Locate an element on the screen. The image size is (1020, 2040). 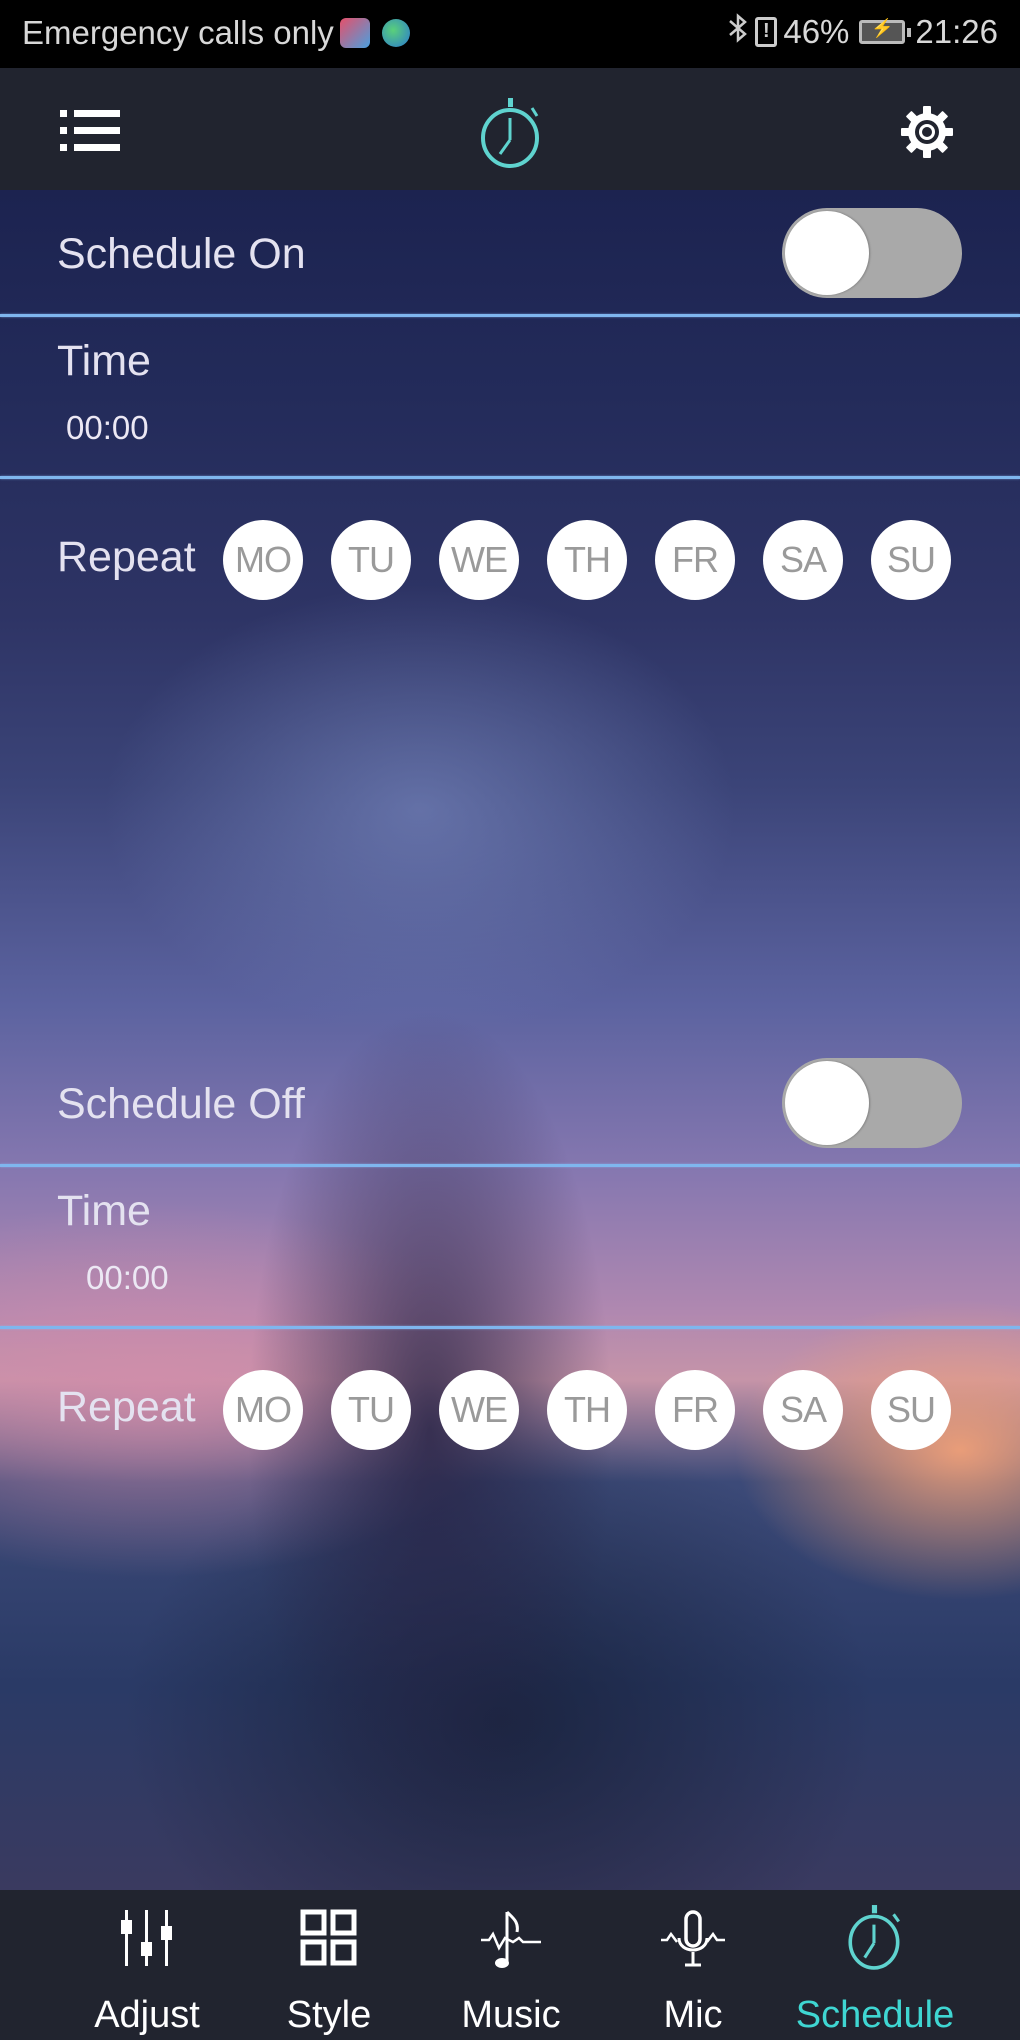
nav-item-mic: Mic is located at coordinates (693, 1965).